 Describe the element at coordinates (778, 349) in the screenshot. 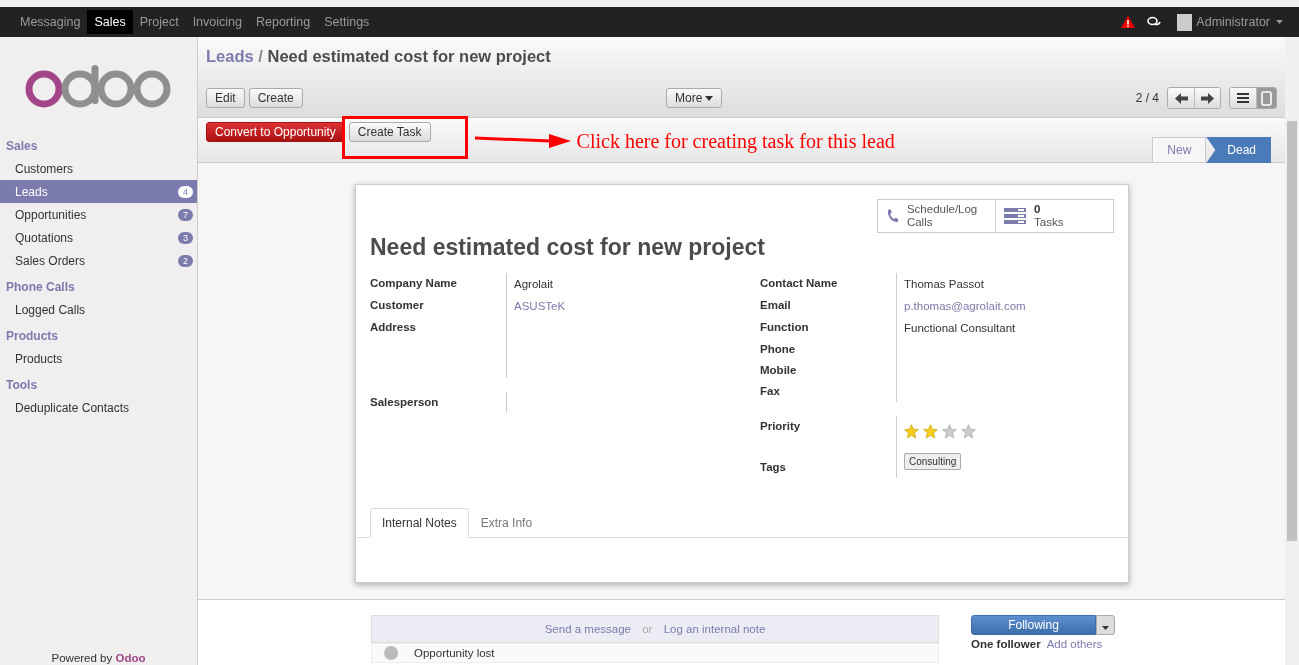

I see `field-label: Phone` at that location.